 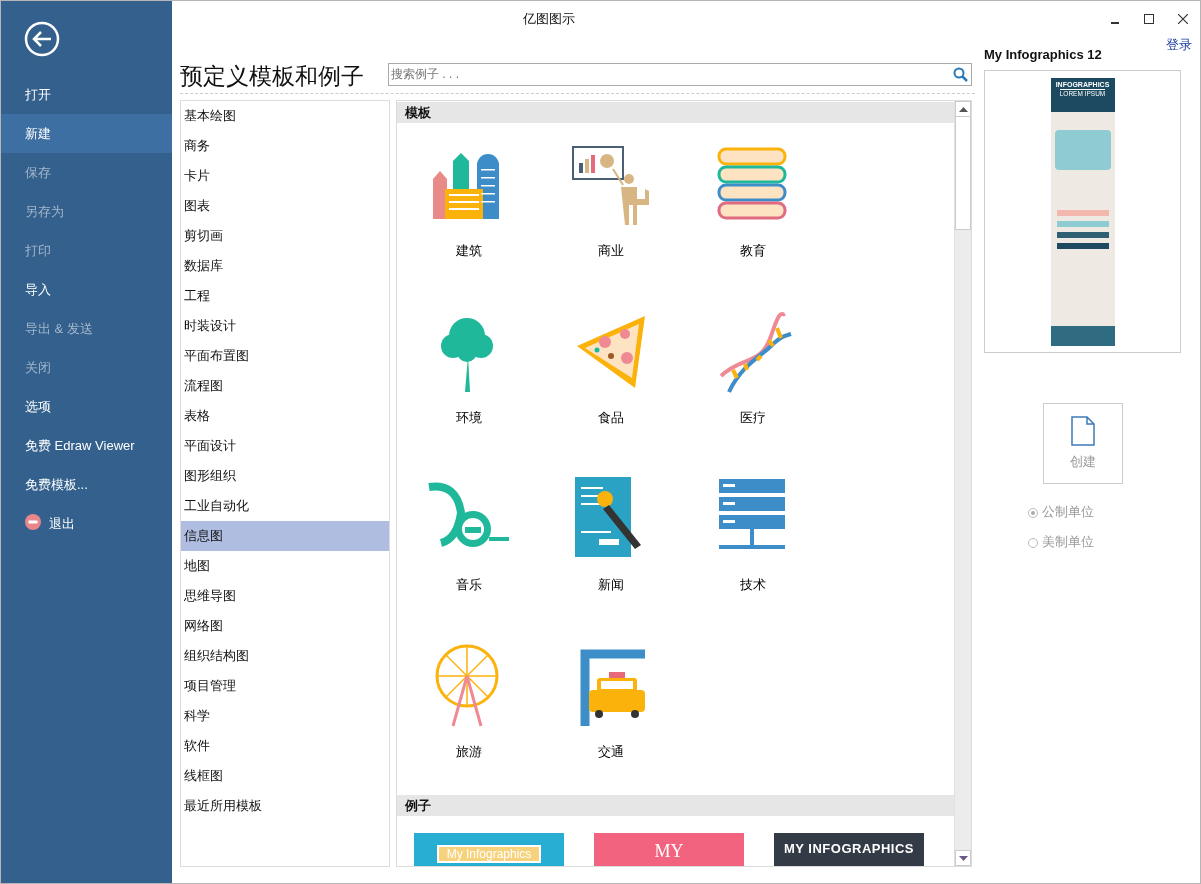 I want to click on template-tile: 教育, so click(x=753, y=206).